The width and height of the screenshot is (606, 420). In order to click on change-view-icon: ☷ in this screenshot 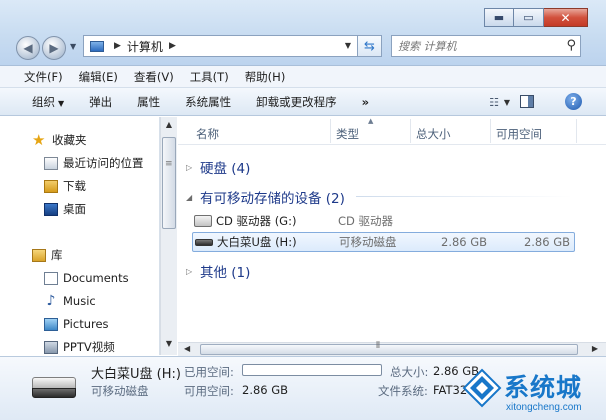, I will do `click(494, 102)`.